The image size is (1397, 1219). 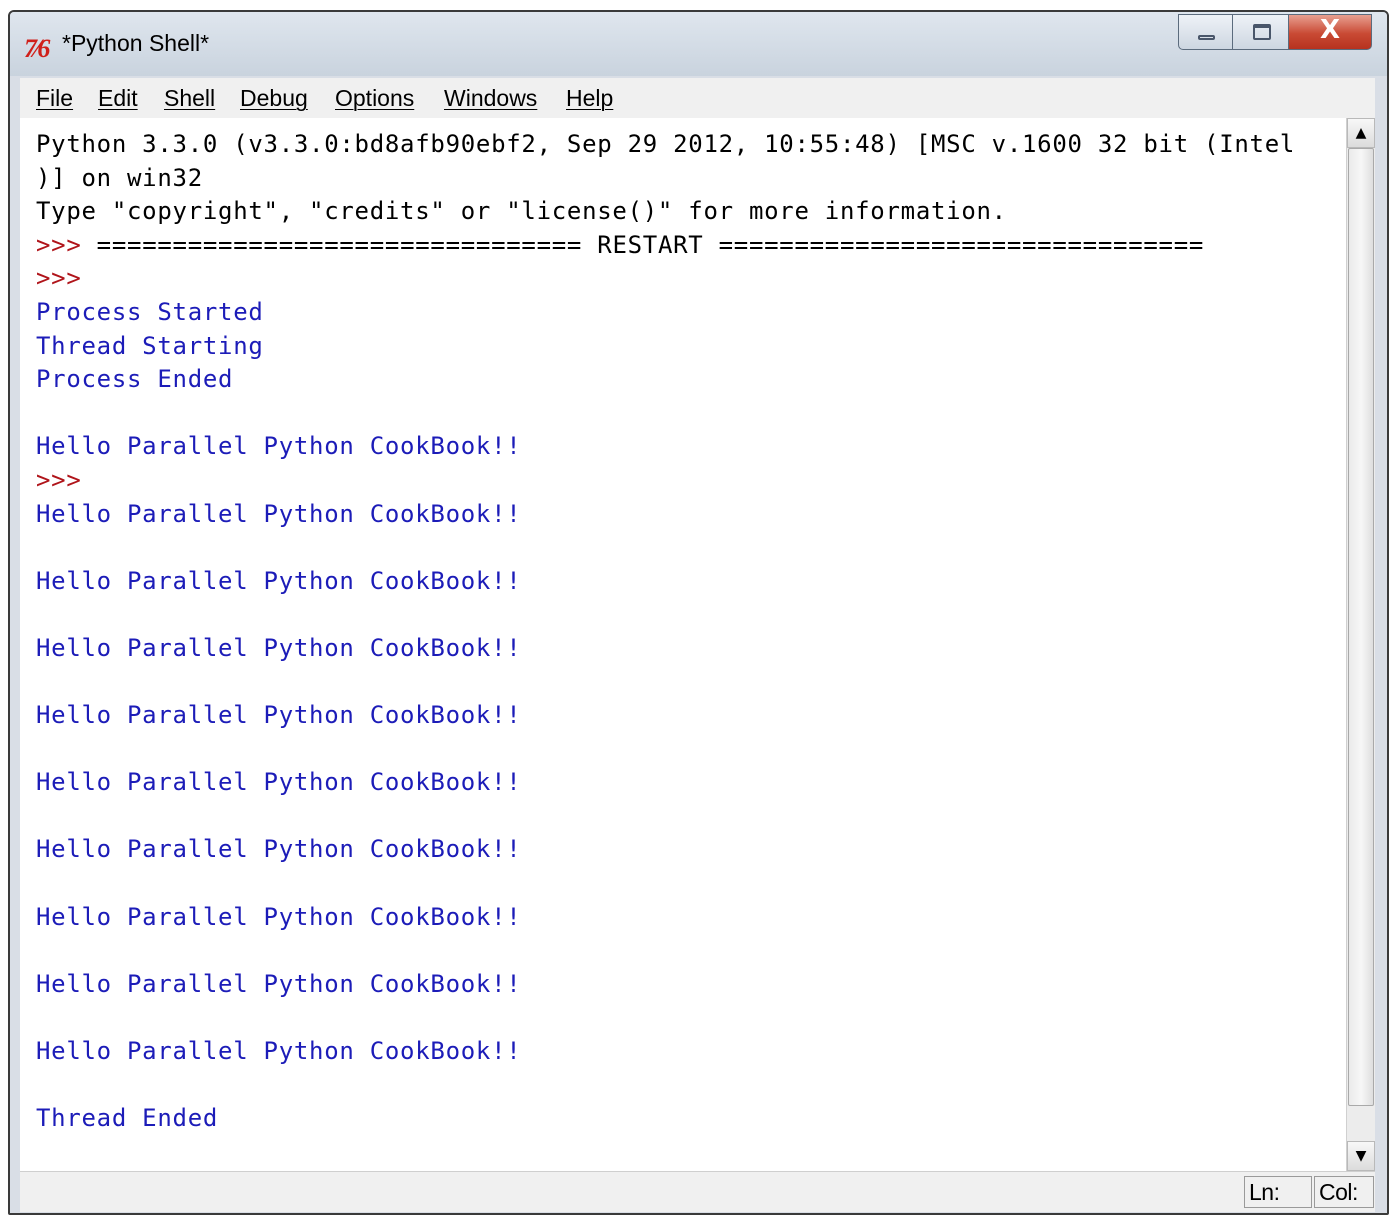 What do you see at coordinates (189, 98) in the screenshot?
I see `menu-shell: Shell` at bounding box center [189, 98].